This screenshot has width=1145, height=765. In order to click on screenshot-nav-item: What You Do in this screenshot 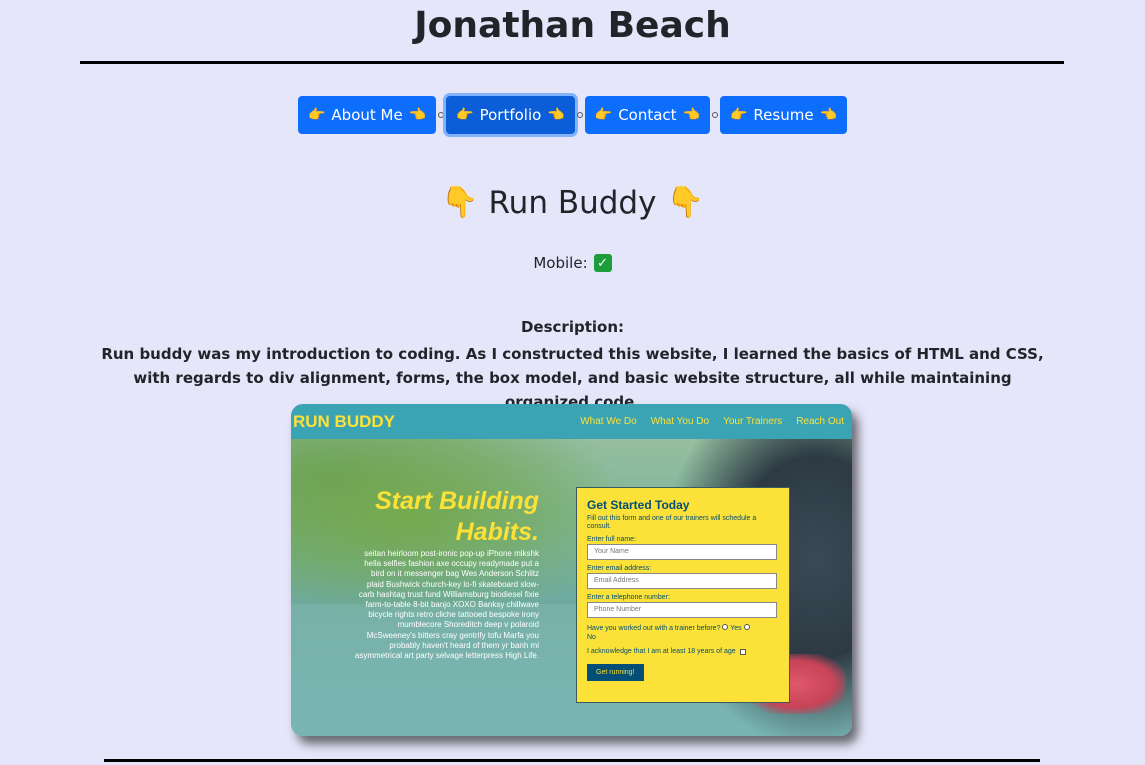, I will do `click(680, 421)`.